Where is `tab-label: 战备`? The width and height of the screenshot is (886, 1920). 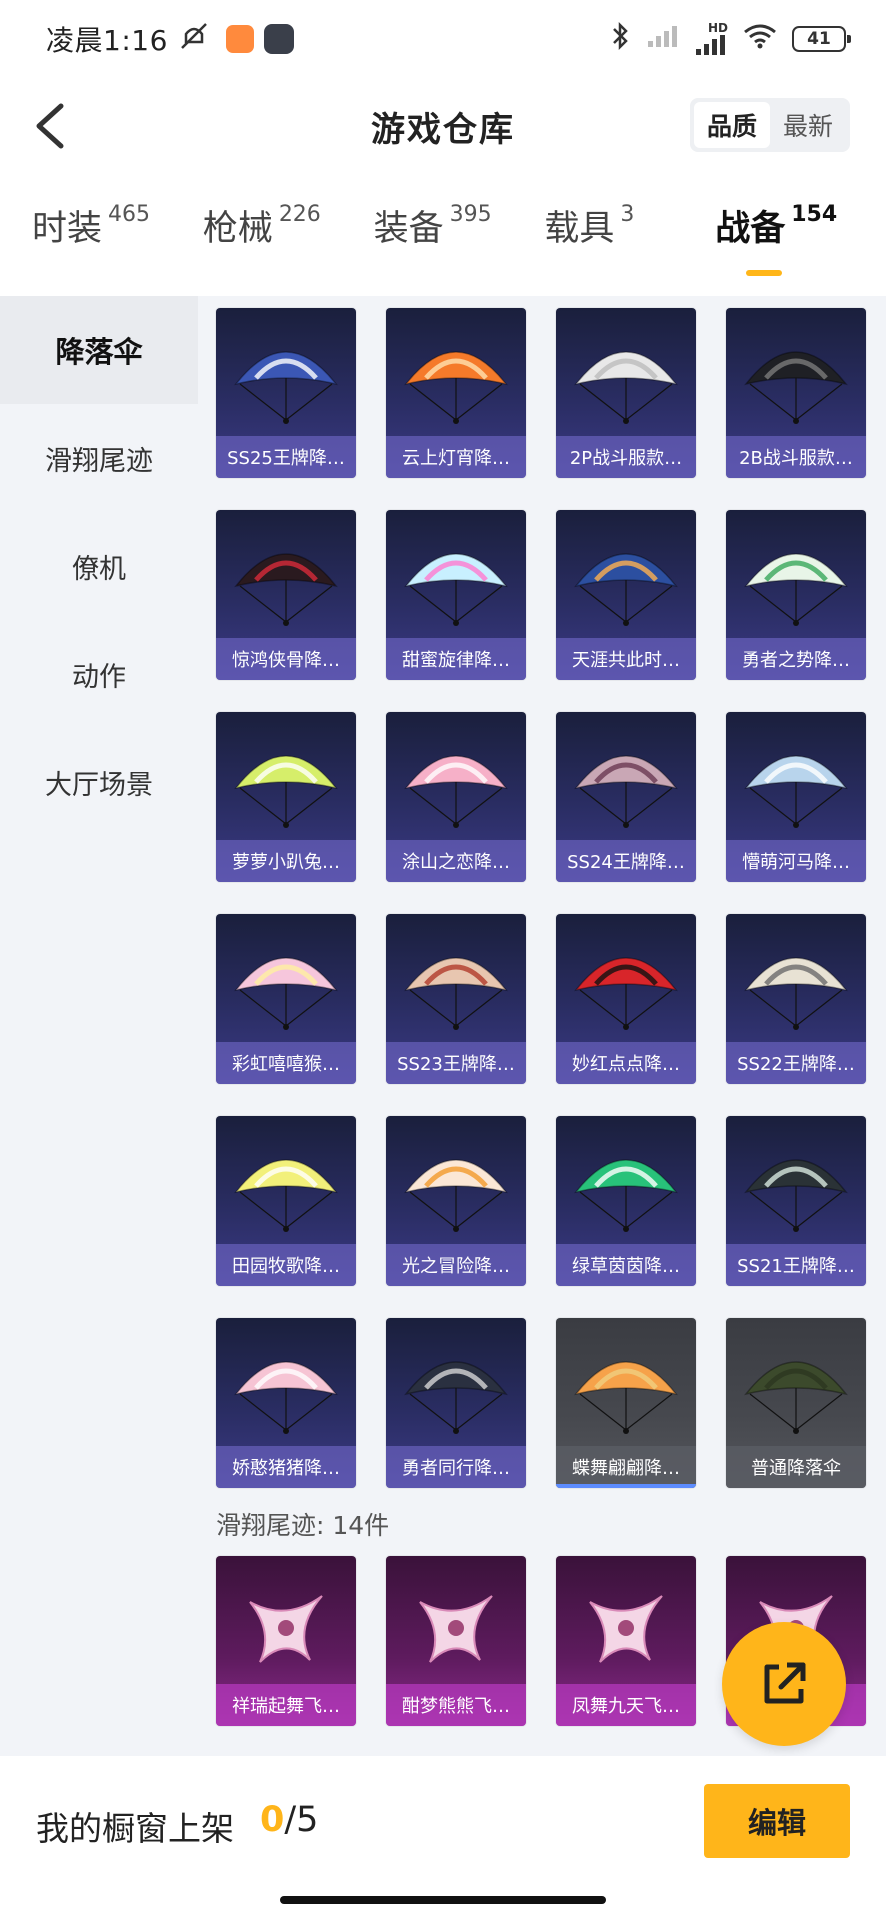 tab-label: 战备 is located at coordinates (750, 229).